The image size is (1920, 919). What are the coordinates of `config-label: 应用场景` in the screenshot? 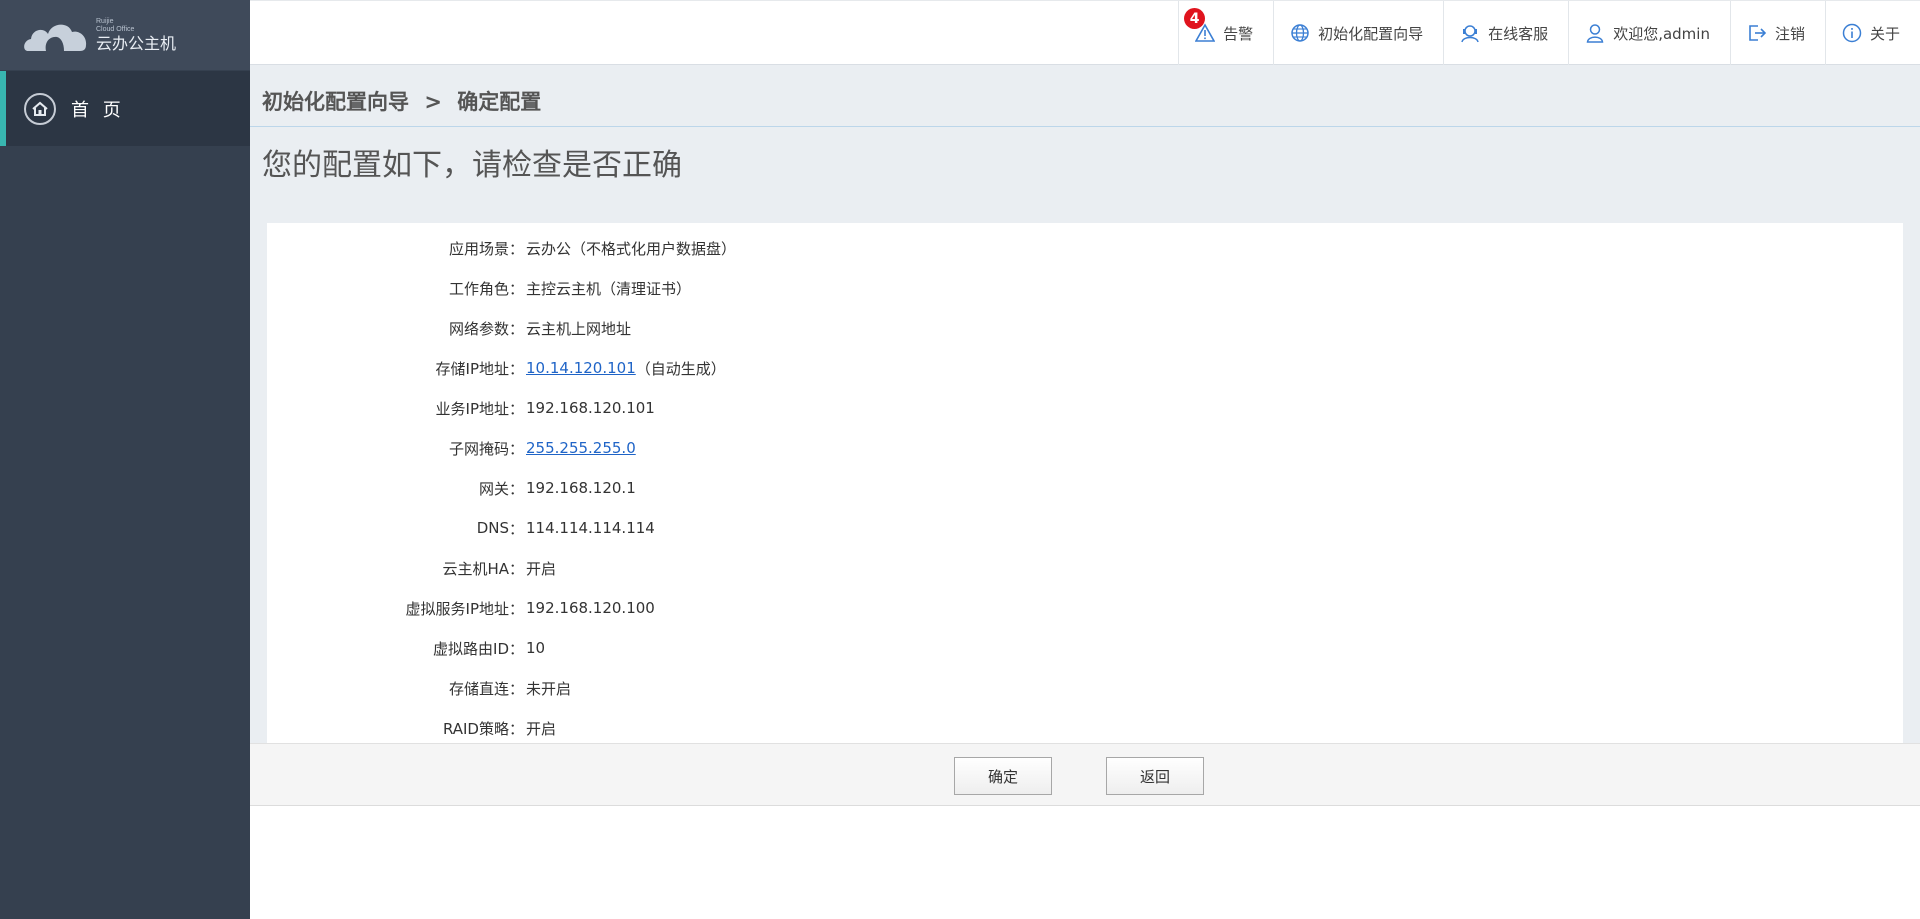 It's located at (478, 248).